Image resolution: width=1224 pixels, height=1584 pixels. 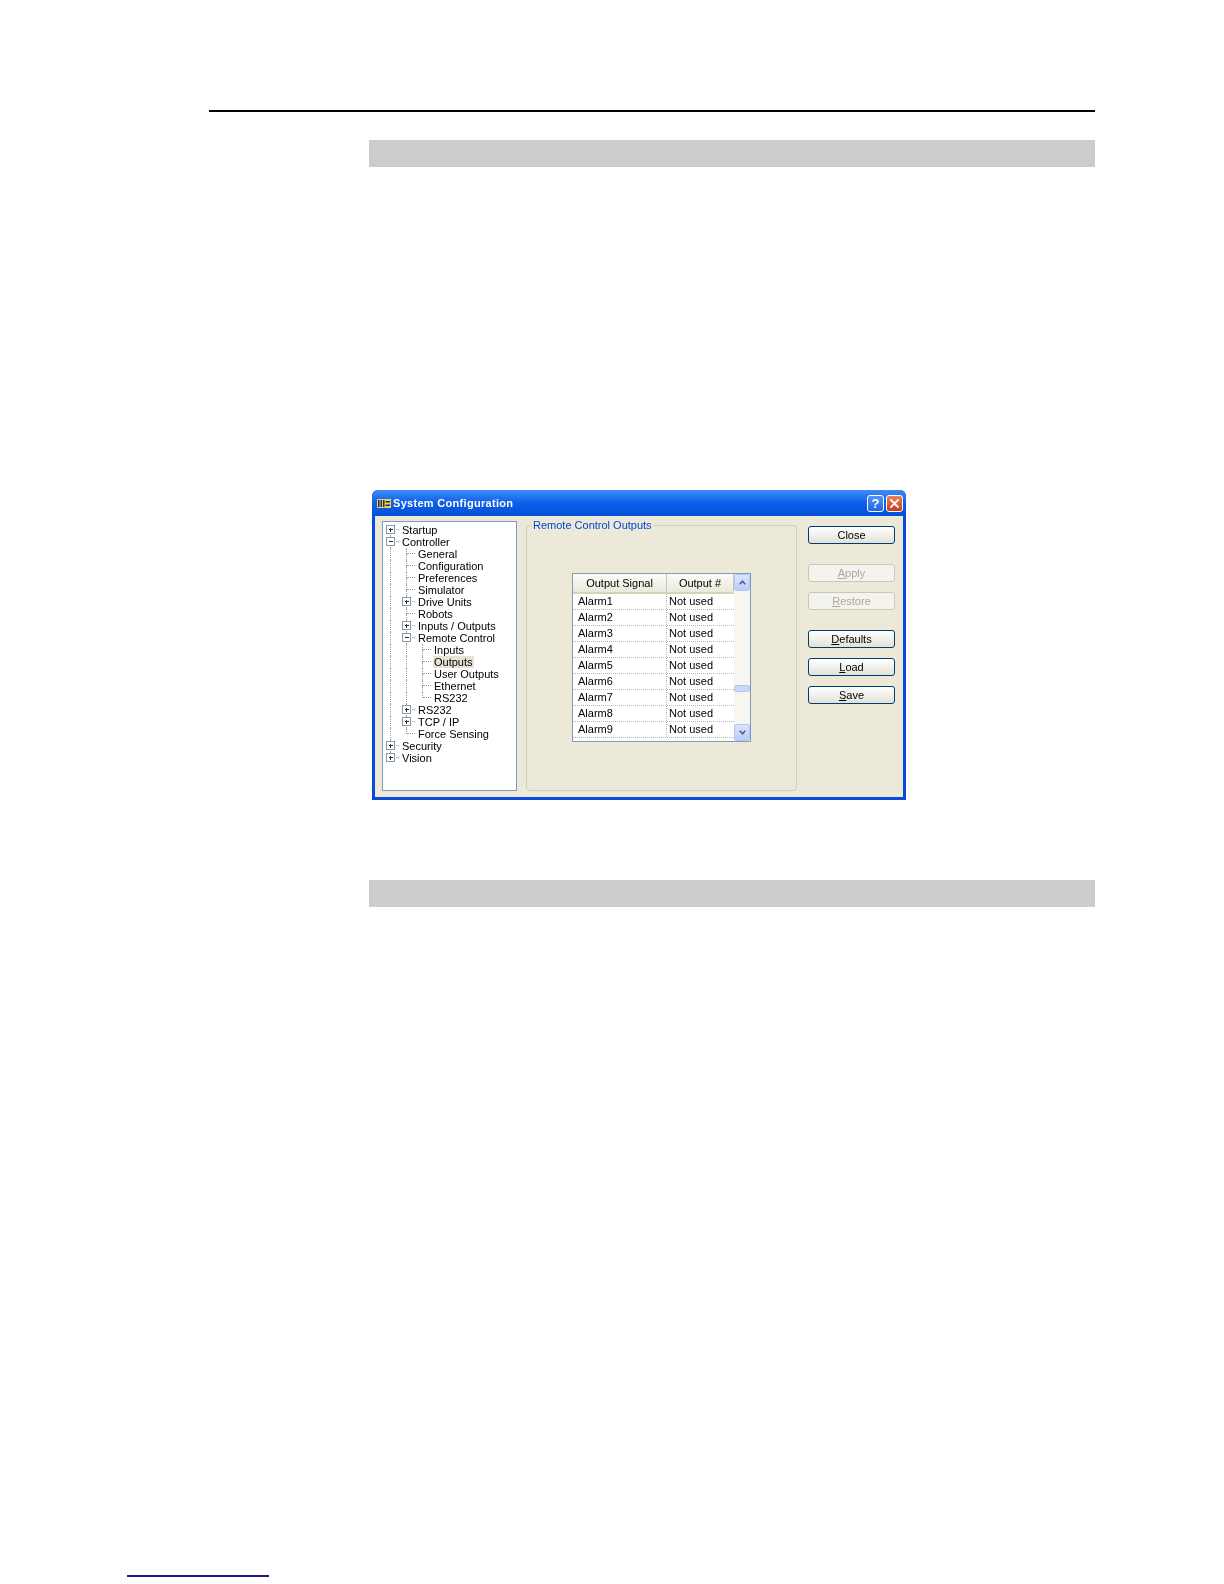 What do you see at coordinates (435, 614) in the screenshot?
I see `tree-item: Robots` at bounding box center [435, 614].